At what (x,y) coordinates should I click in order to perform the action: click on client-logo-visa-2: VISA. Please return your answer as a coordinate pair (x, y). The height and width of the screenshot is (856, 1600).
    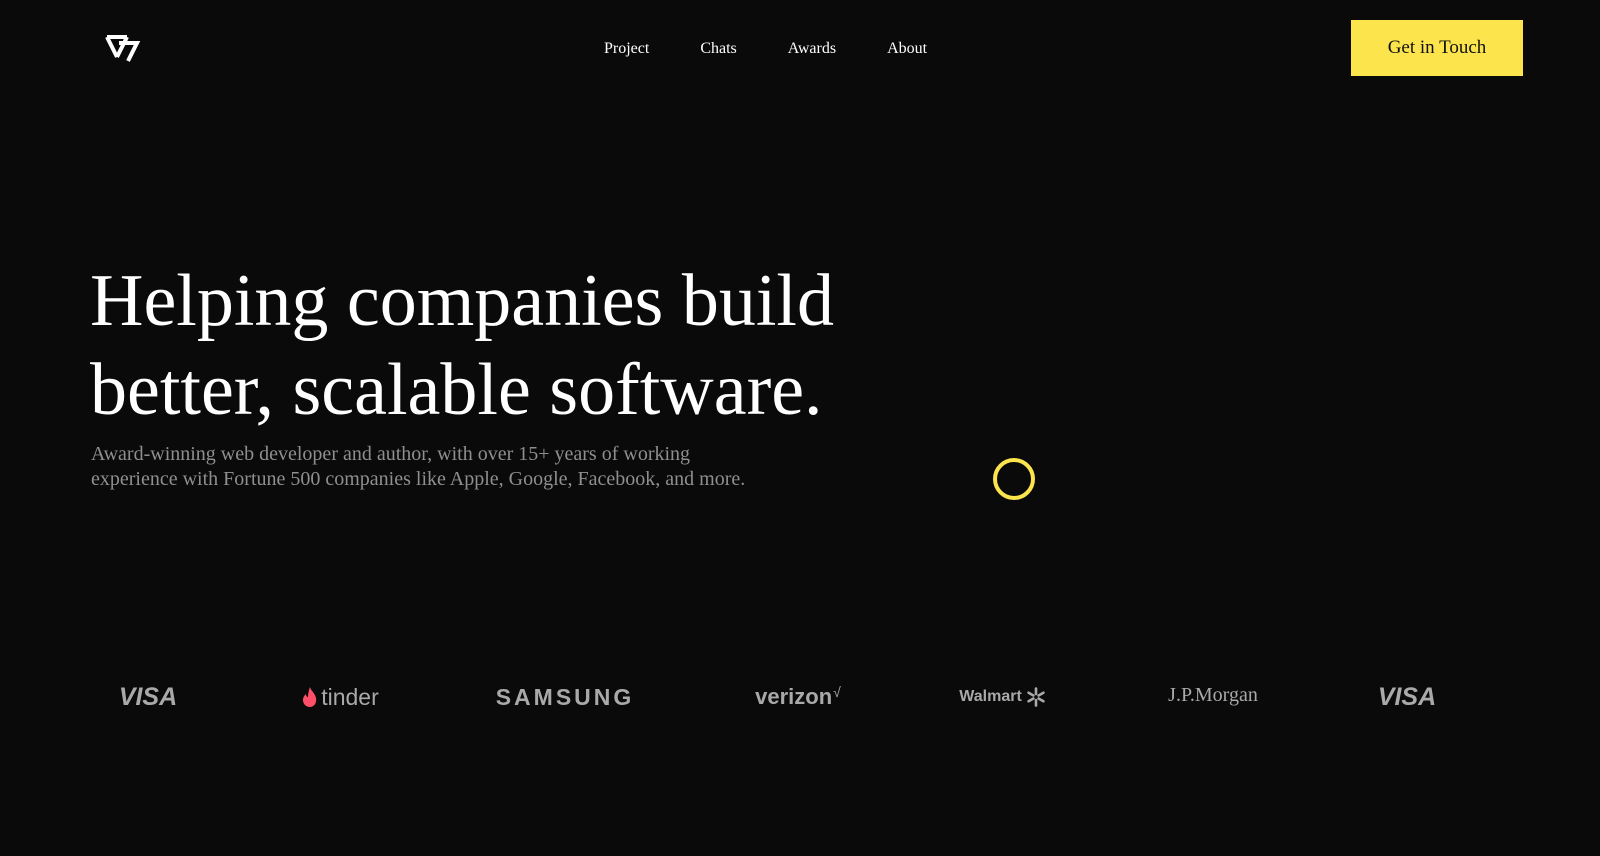
    Looking at the image, I should click on (1407, 697).